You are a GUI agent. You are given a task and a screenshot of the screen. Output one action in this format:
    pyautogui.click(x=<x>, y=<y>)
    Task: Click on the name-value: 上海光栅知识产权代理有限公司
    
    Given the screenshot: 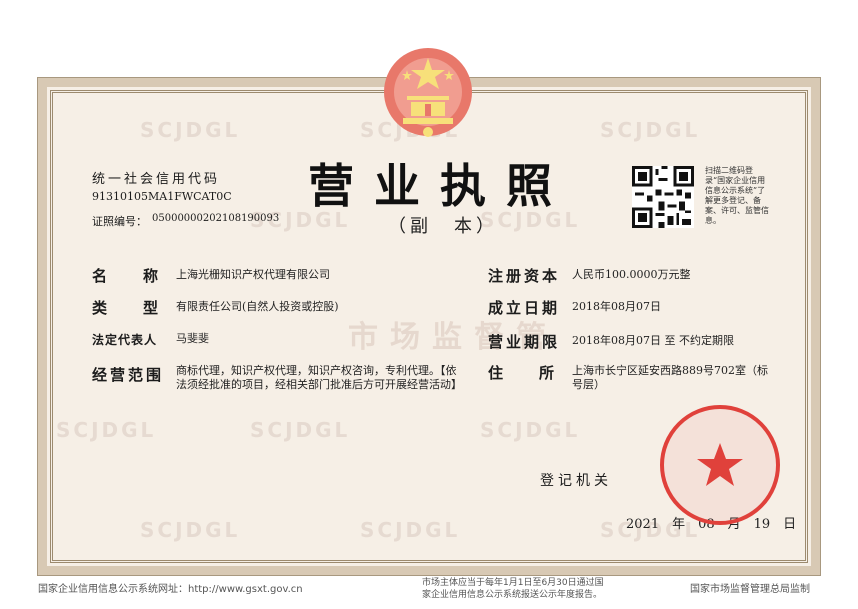 What is the action you would take?
    pyautogui.click(x=253, y=274)
    